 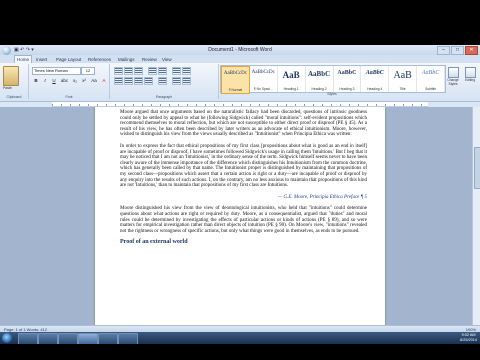 I want to click on superscript-button: x², so click(x=84, y=81).